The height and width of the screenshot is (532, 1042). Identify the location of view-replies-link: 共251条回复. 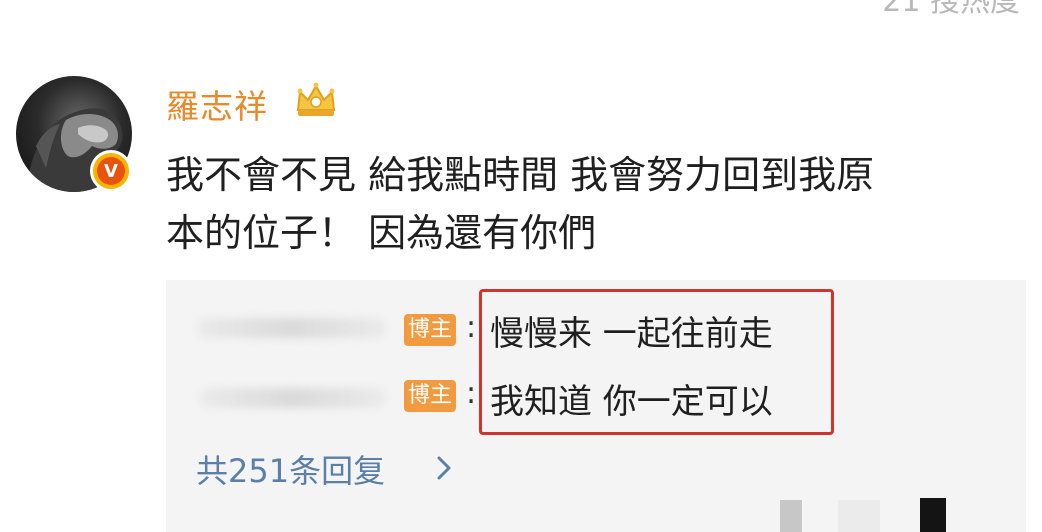
(290, 469).